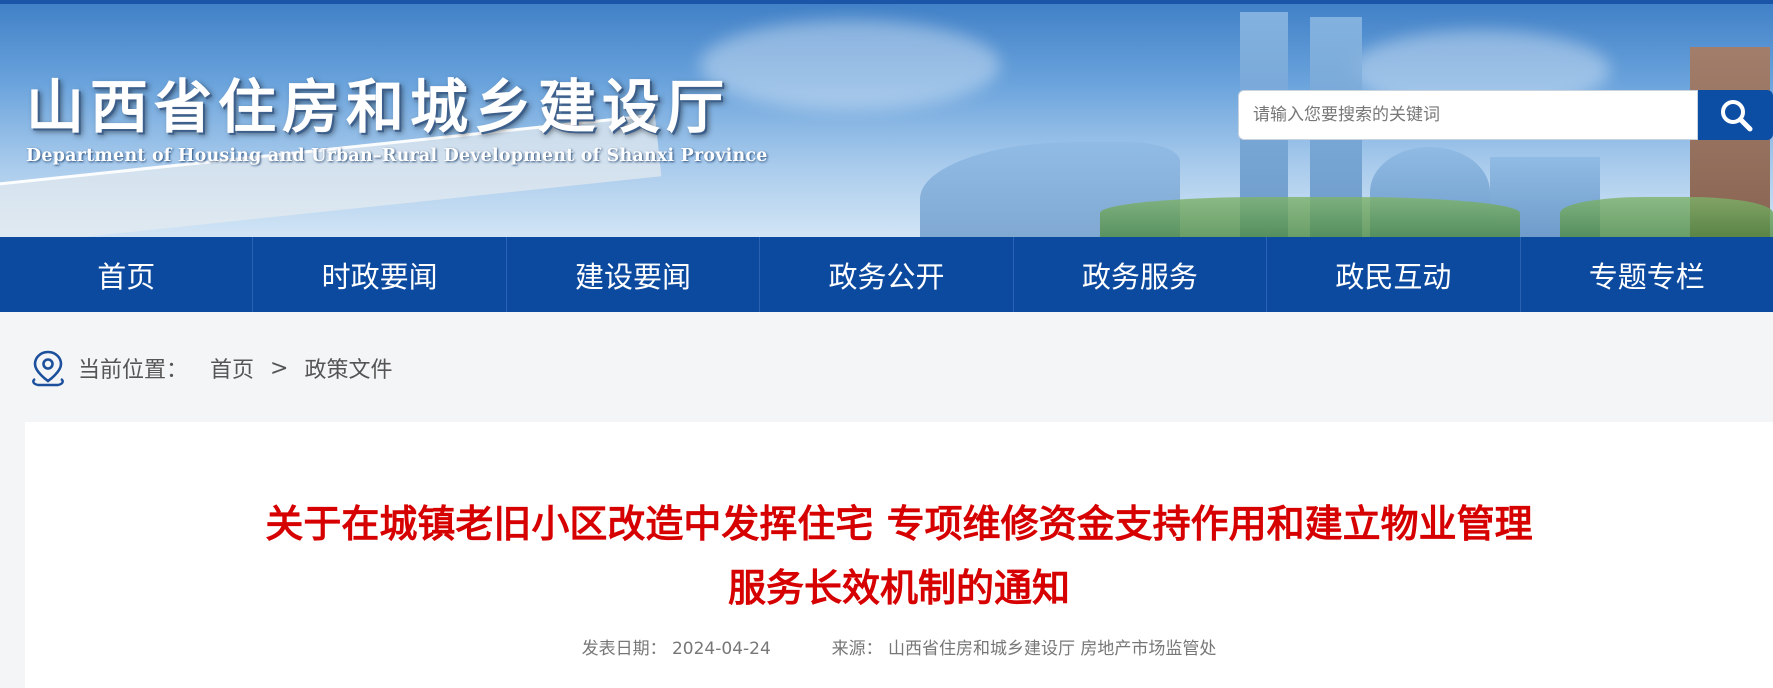 The height and width of the screenshot is (688, 1773). Describe the element at coordinates (380, 274) in the screenshot. I see `nav-item-current-affairs: 时政要闻` at that location.